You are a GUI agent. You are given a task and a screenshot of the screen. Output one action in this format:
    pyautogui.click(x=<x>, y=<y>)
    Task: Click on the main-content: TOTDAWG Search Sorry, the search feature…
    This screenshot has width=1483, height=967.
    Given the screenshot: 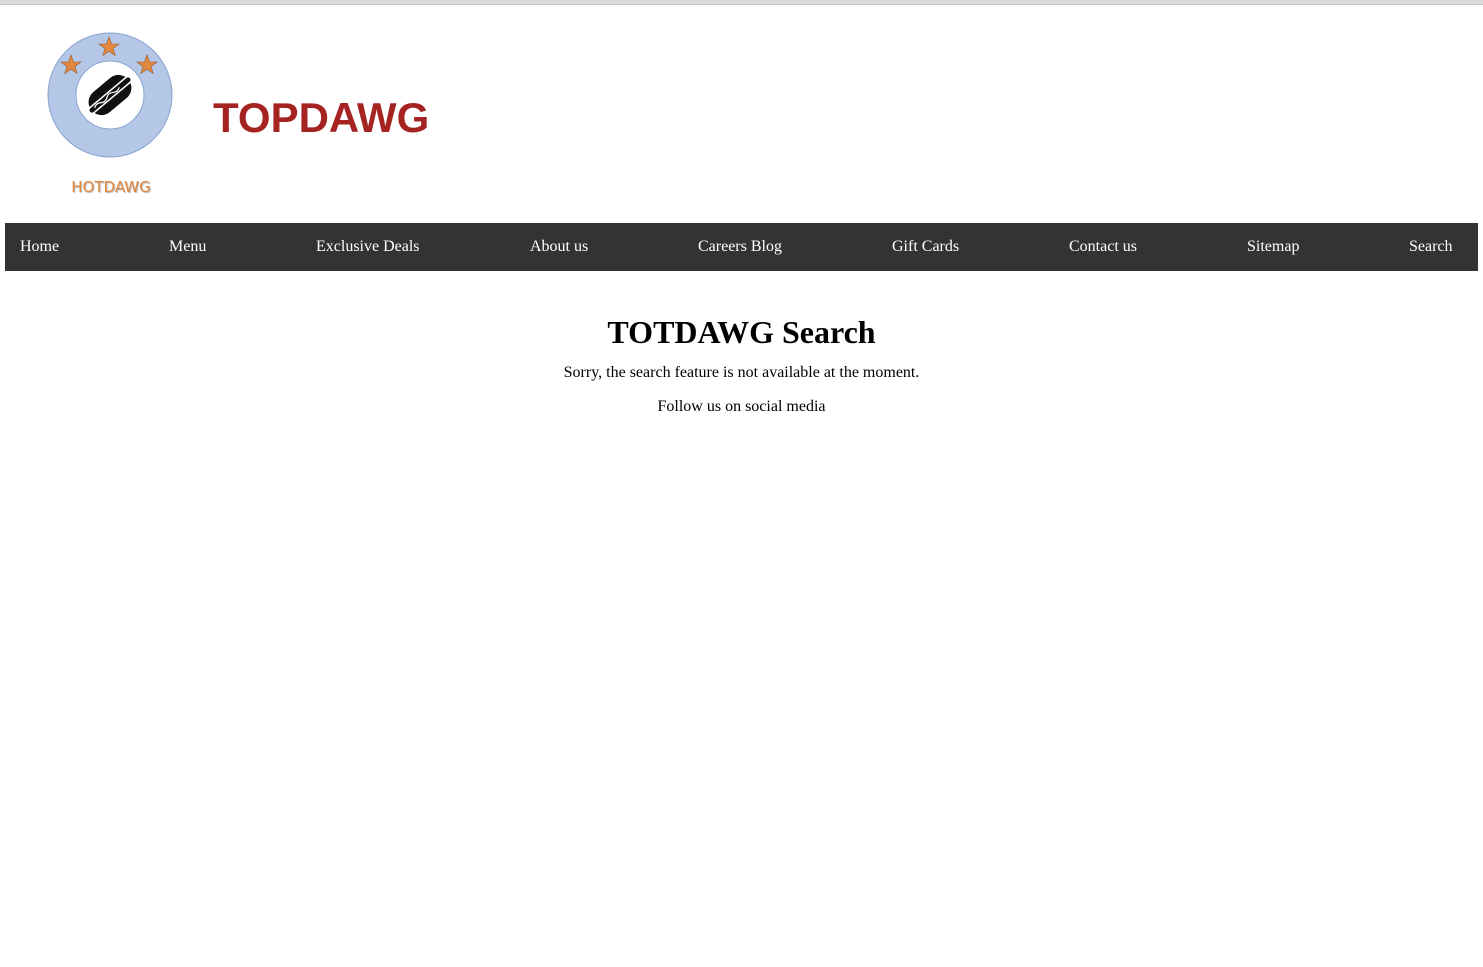 What is the action you would take?
    pyautogui.click(x=741, y=357)
    